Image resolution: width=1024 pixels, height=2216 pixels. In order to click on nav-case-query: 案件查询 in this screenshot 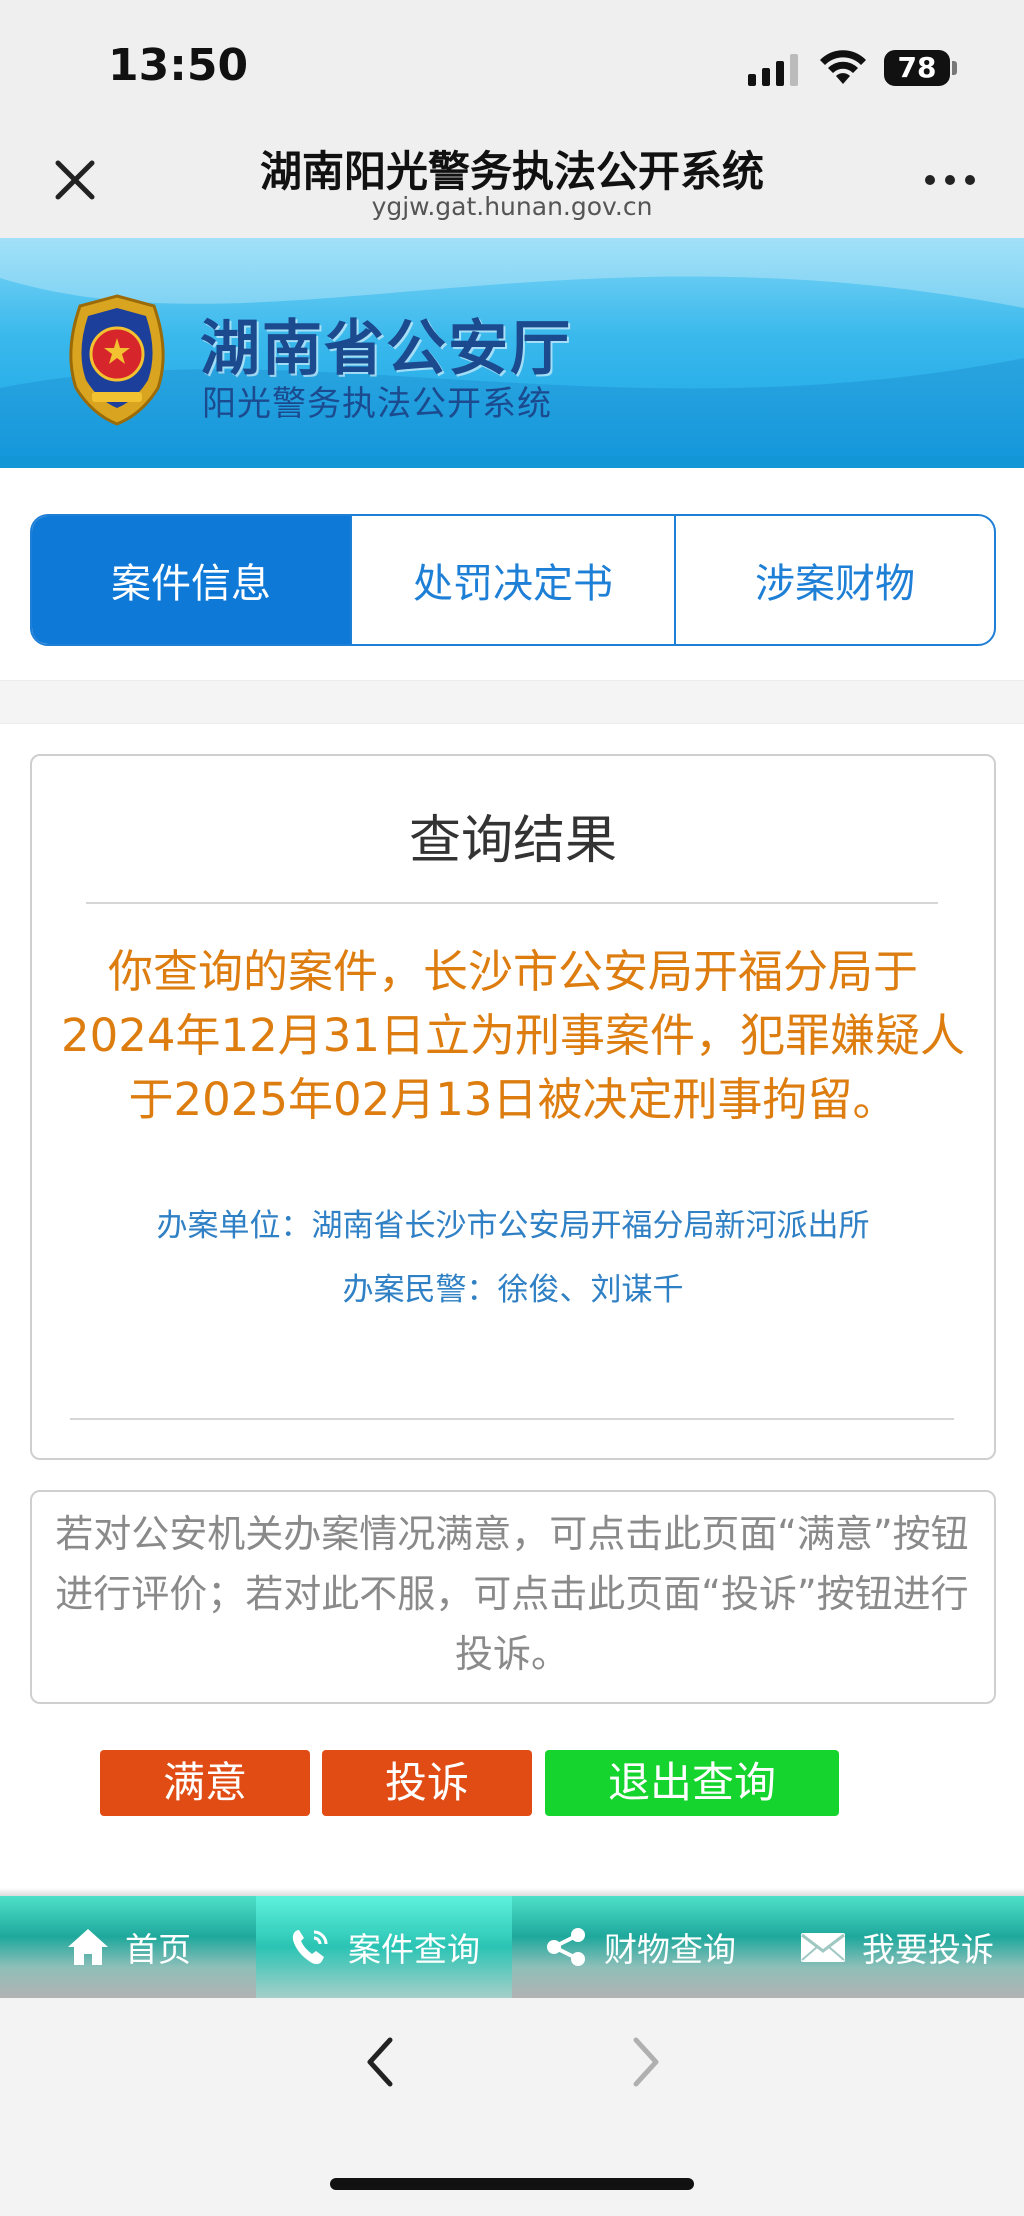, I will do `click(384, 1947)`.